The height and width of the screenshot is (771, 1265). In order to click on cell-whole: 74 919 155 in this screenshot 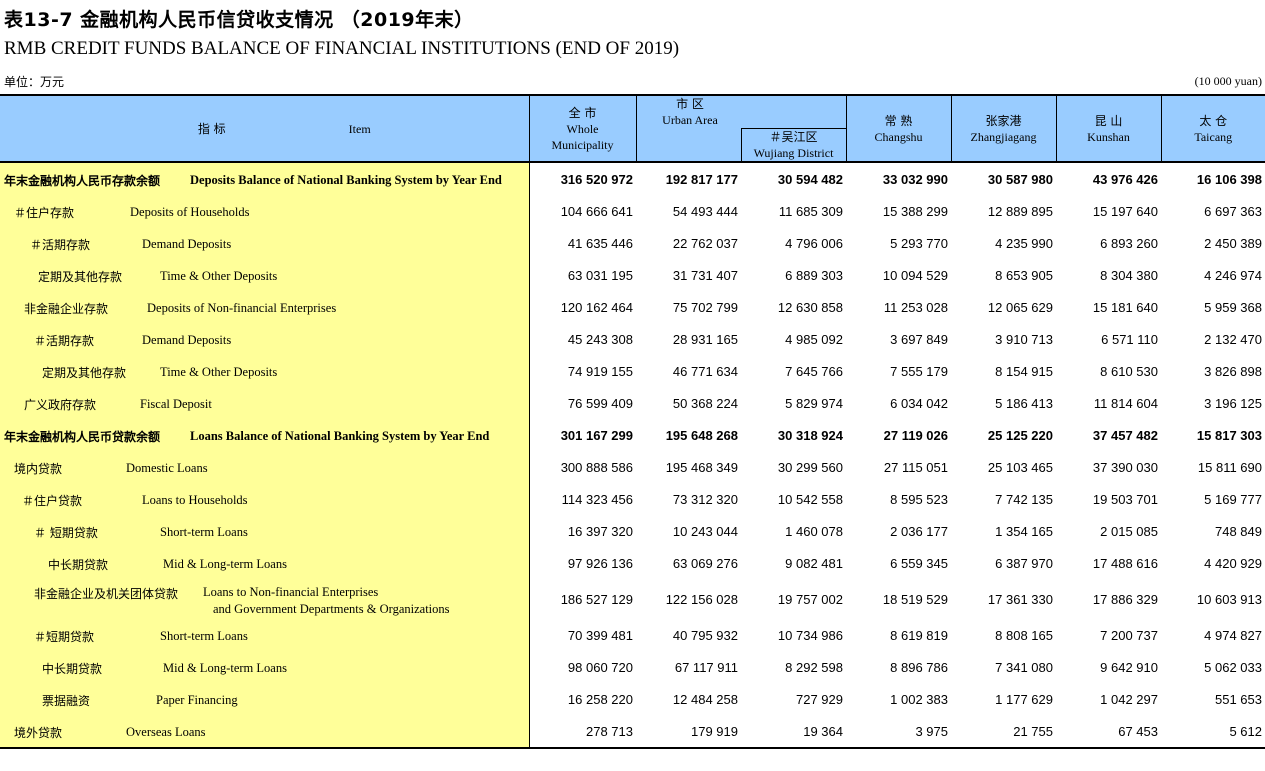, I will do `click(600, 371)`.